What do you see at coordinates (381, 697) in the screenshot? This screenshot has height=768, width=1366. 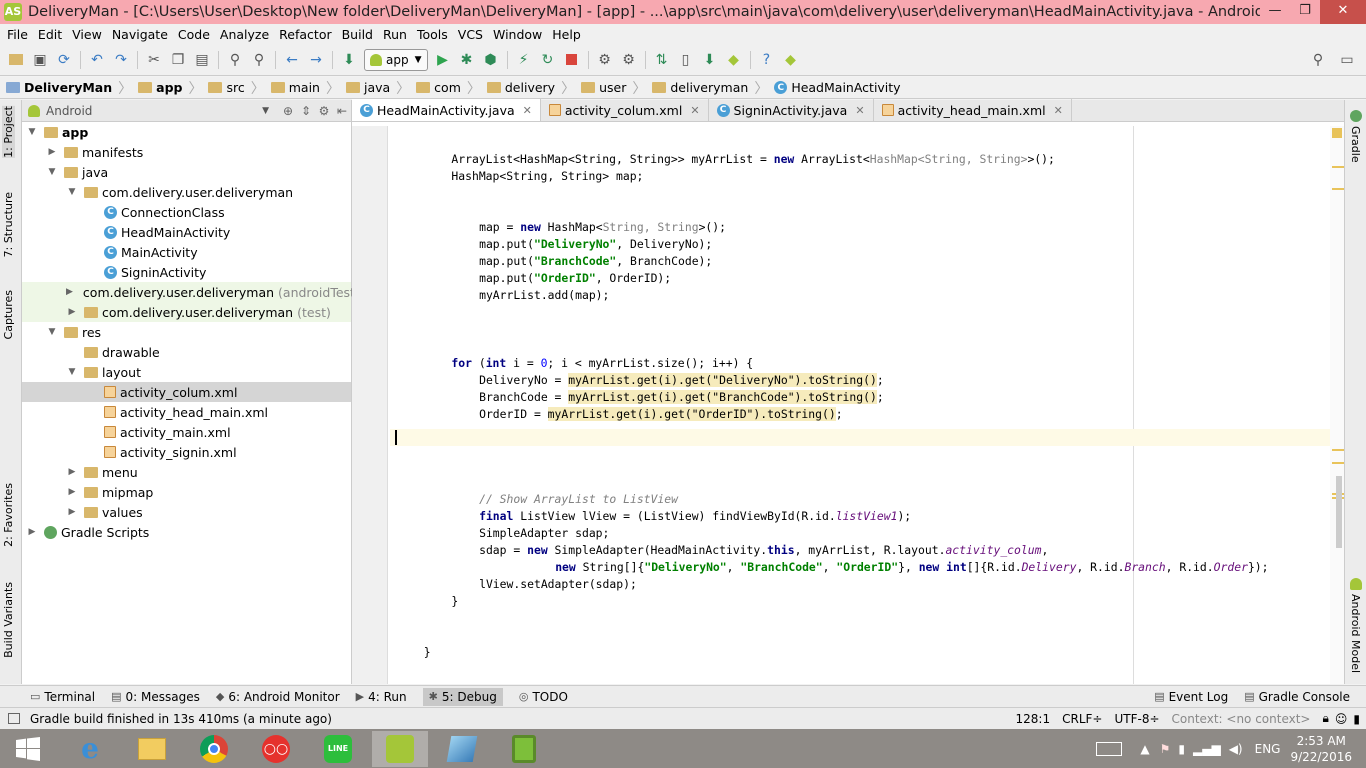 I see `tool-4-run: ▶ 4: Run` at bounding box center [381, 697].